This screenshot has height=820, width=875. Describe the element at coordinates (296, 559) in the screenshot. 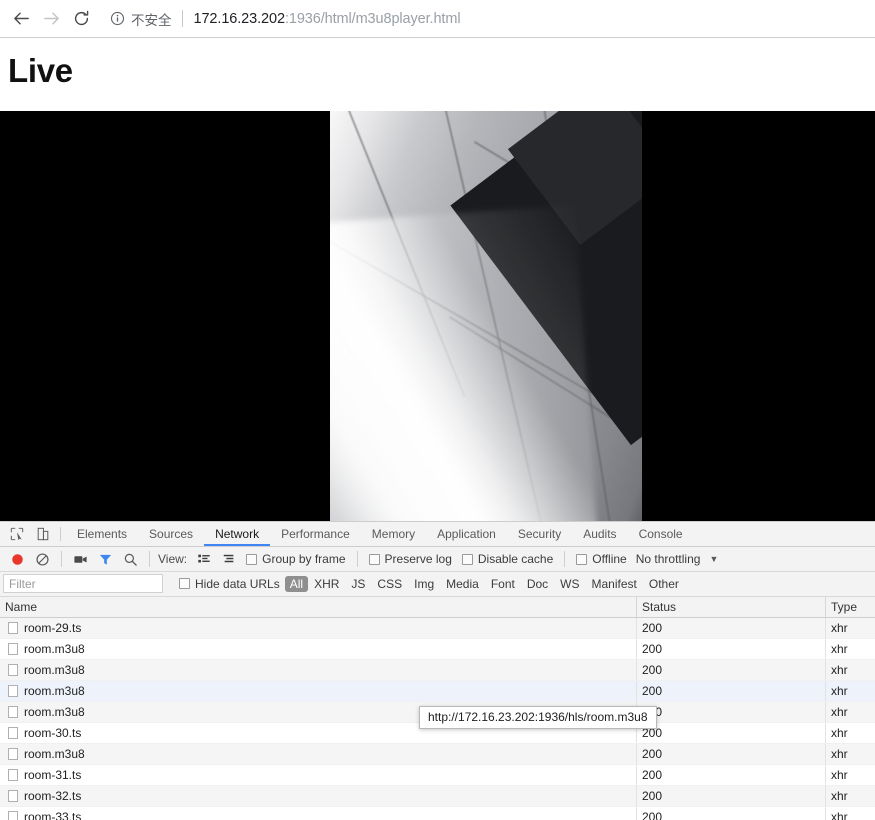

I see `group-by-frame-checkbox: Group by frame` at that location.